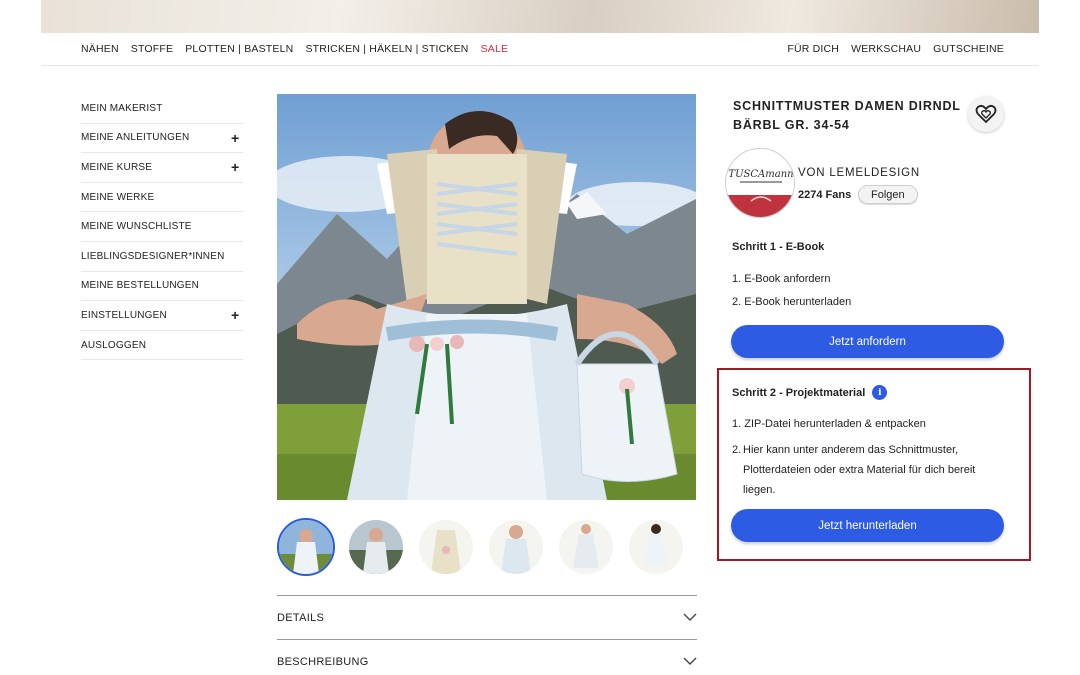 The height and width of the screenshot is (675, 1080). I want to click on sidebar-item-ausloggen: AUSLOGGEN, so click(162, 346).